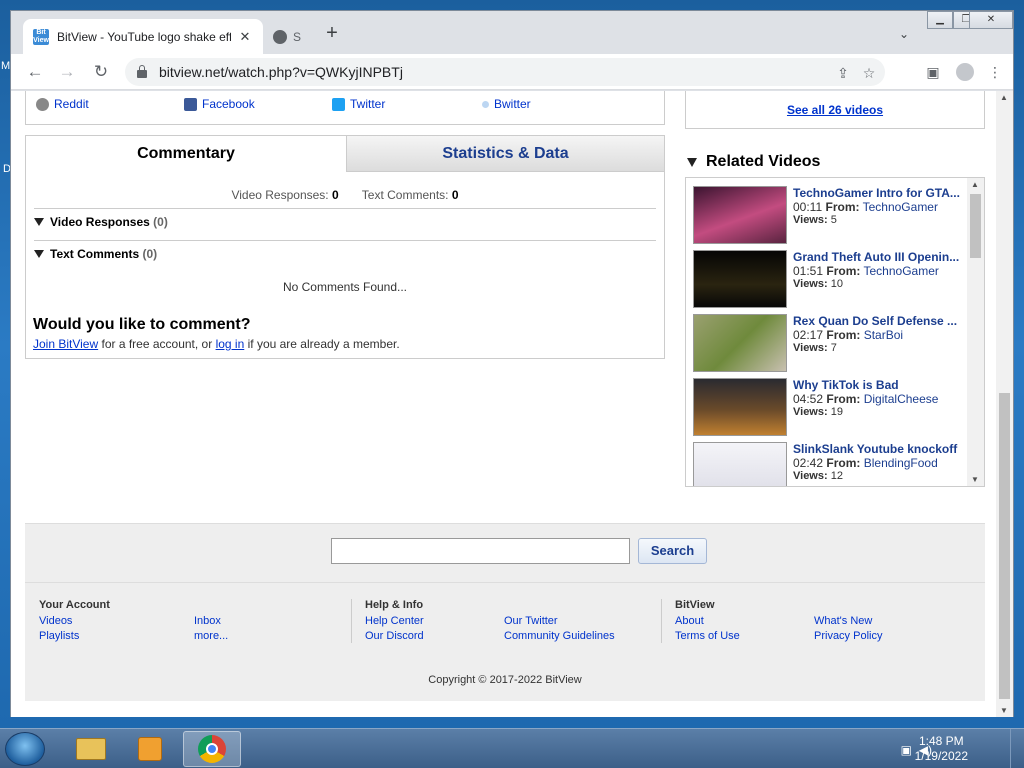  Describe the element at coordinates (707, 636) in the screenshot. I see `footer-link: Terms of Use` at that location.